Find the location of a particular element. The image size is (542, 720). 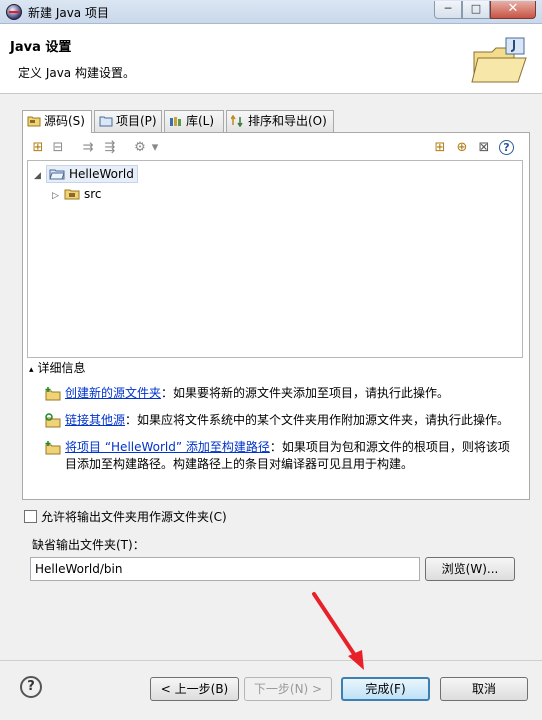

tree-item-label: src is located at coordinates (93, 194).